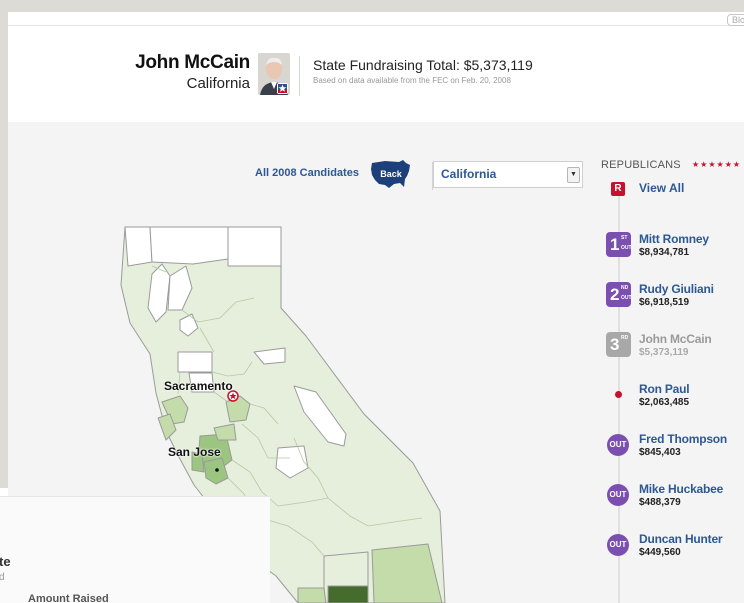  What do you see at coordinates (573, 175) in the screenshot?
I see `chevron-down-icon: ▼` at bounding box center [573, 175].